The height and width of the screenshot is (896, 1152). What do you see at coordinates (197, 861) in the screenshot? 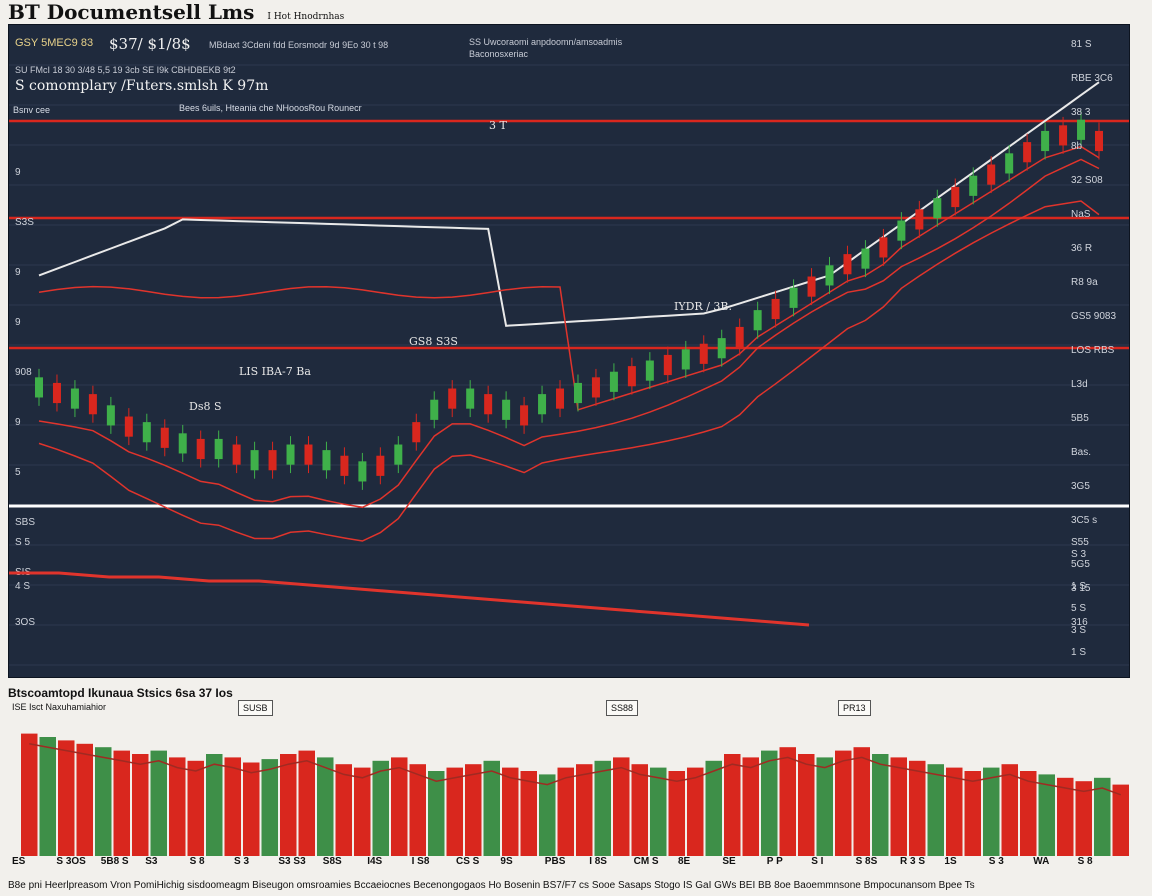
I see `x-tick-label: S 8` at bounding box center [197, 861].